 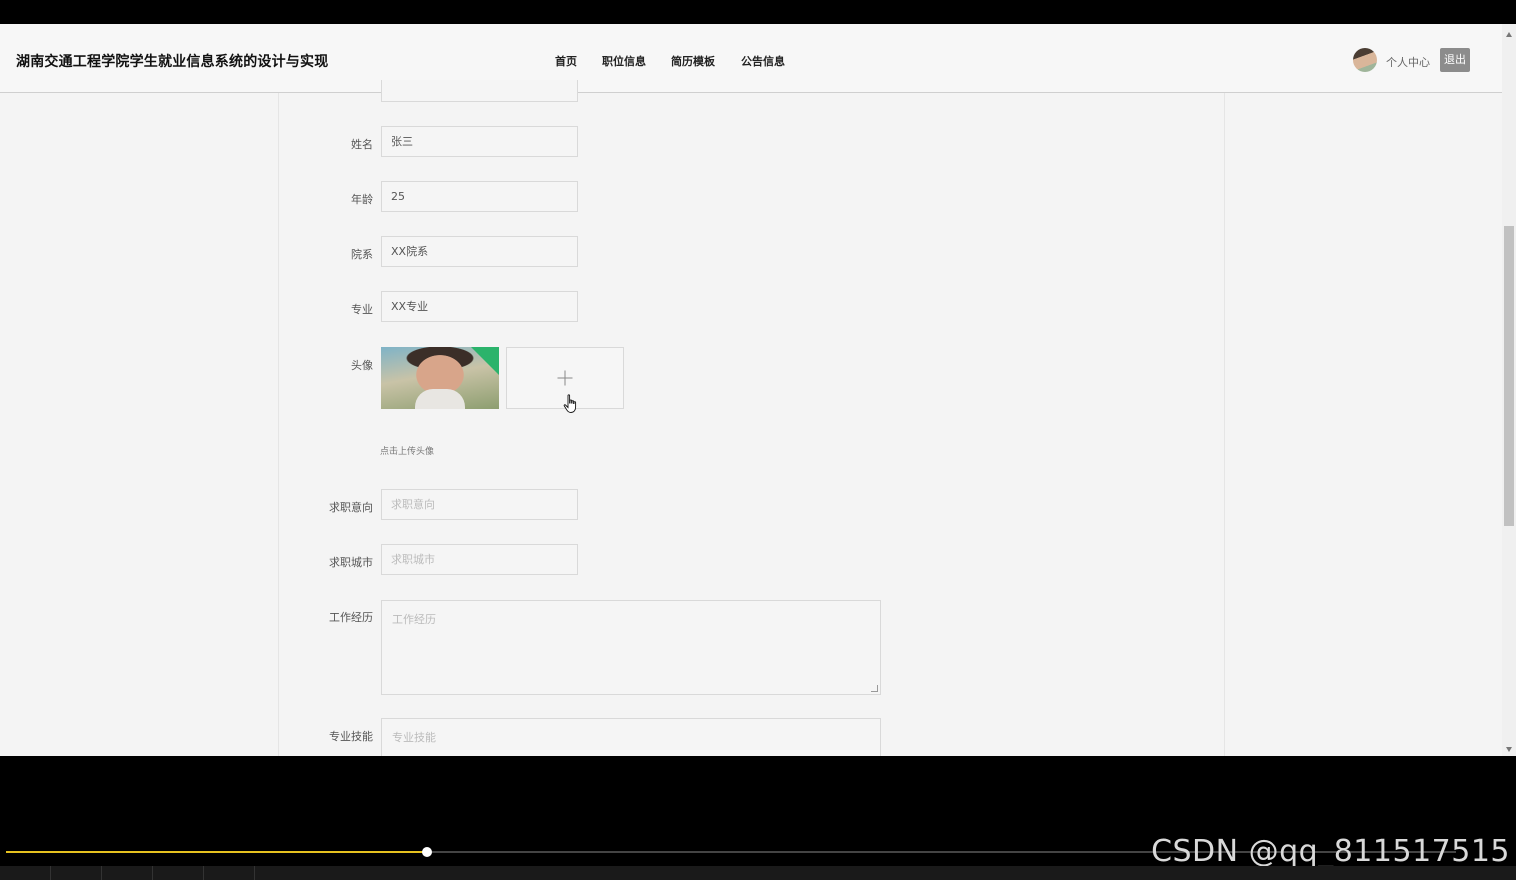 I want to click on major-input: XX专业, so click(x=479, y=306).